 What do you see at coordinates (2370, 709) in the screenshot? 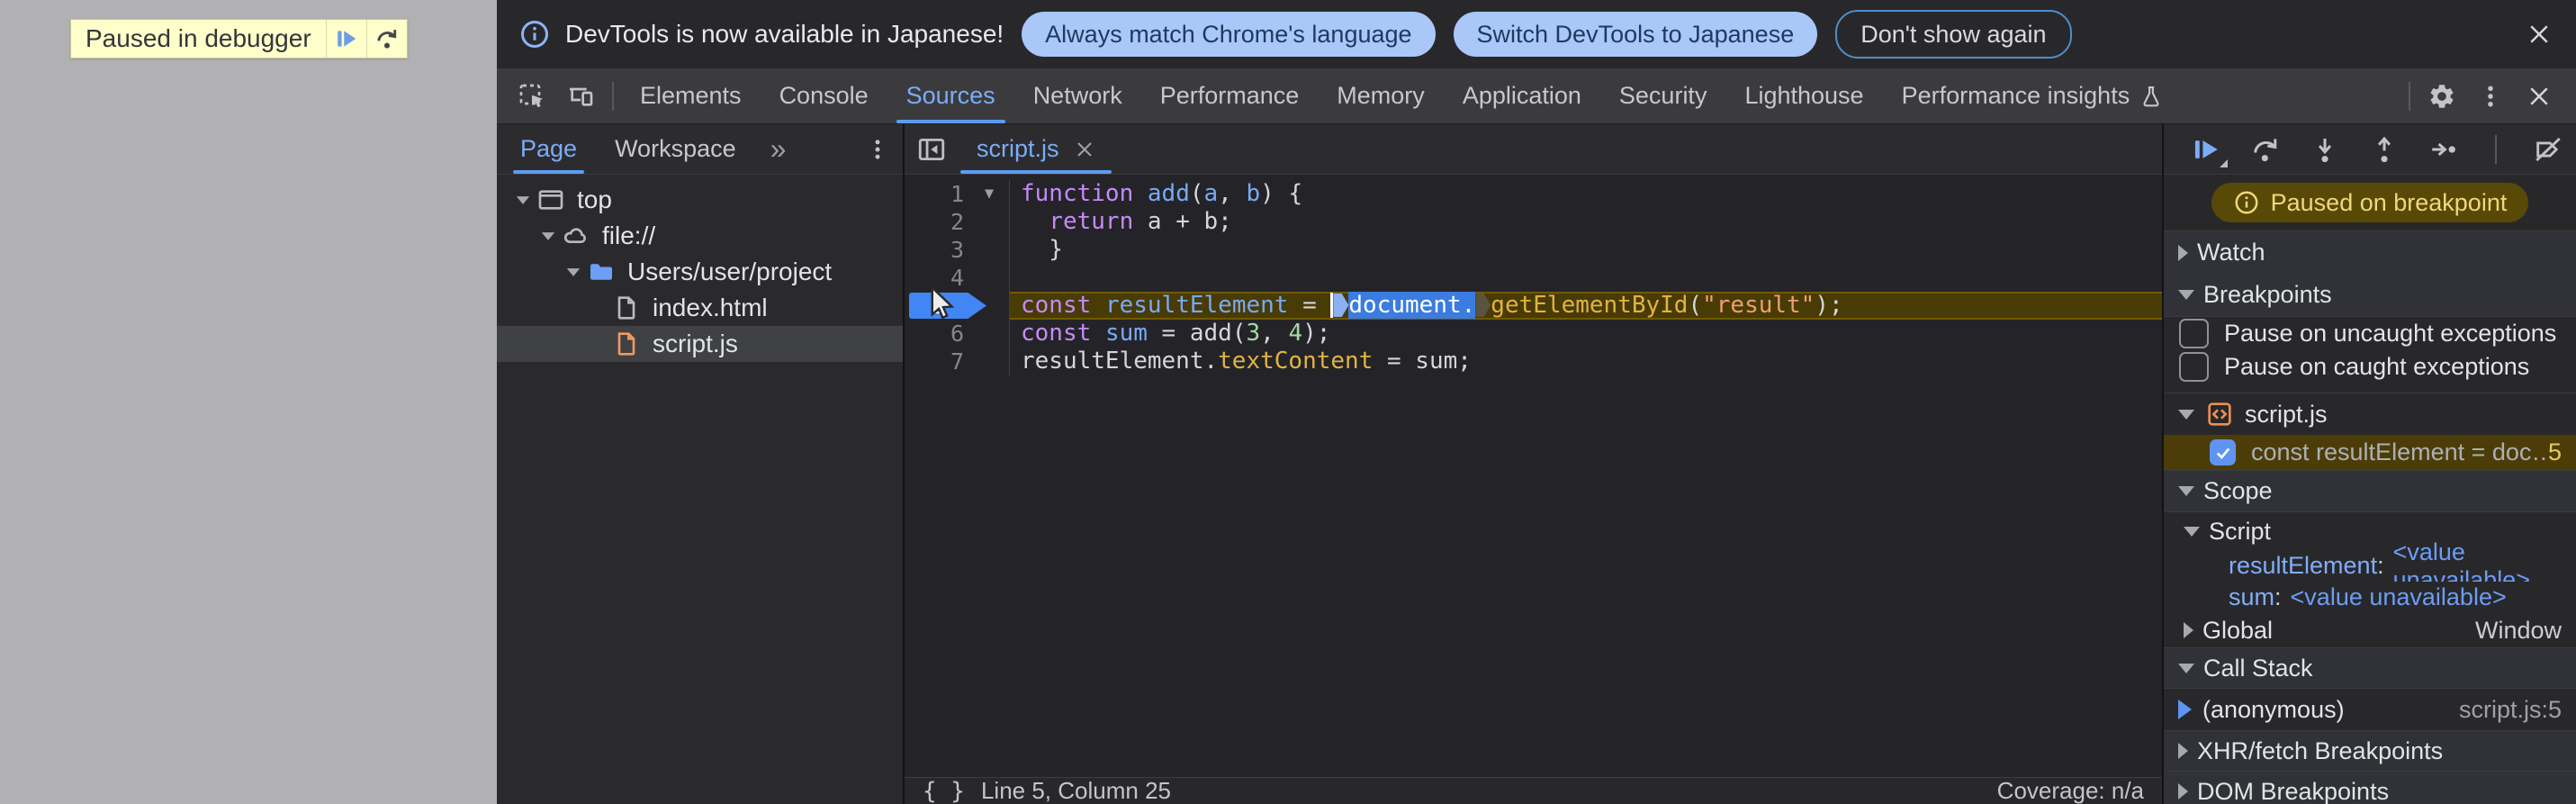
I see `call-stack-frame-row: (anonymous) script.js:5` at bounding box center [2370, 709].